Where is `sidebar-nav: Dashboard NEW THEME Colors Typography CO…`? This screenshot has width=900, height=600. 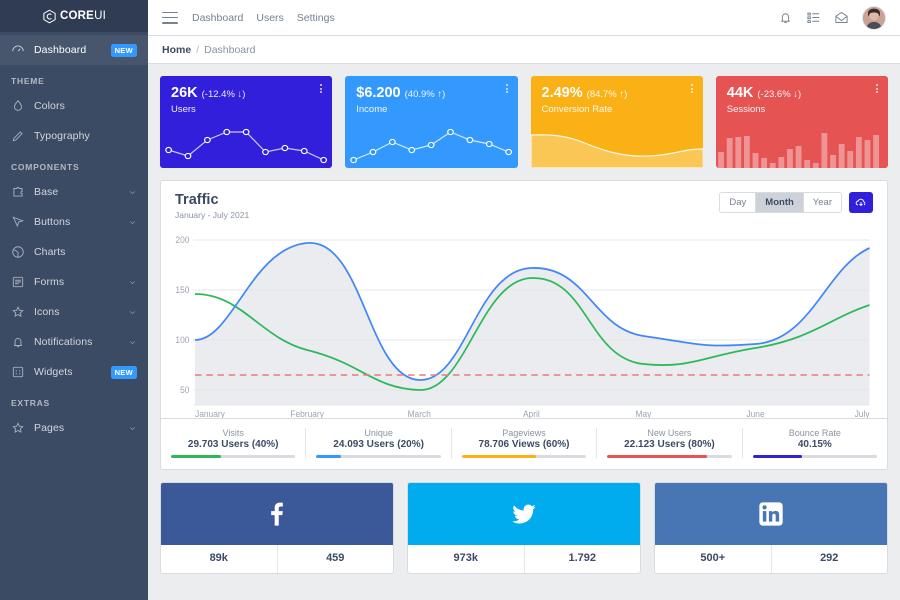 sidebar-nav: Dashboard NEW THEME Colors Typography CO… is located at coordinates (74, 237).